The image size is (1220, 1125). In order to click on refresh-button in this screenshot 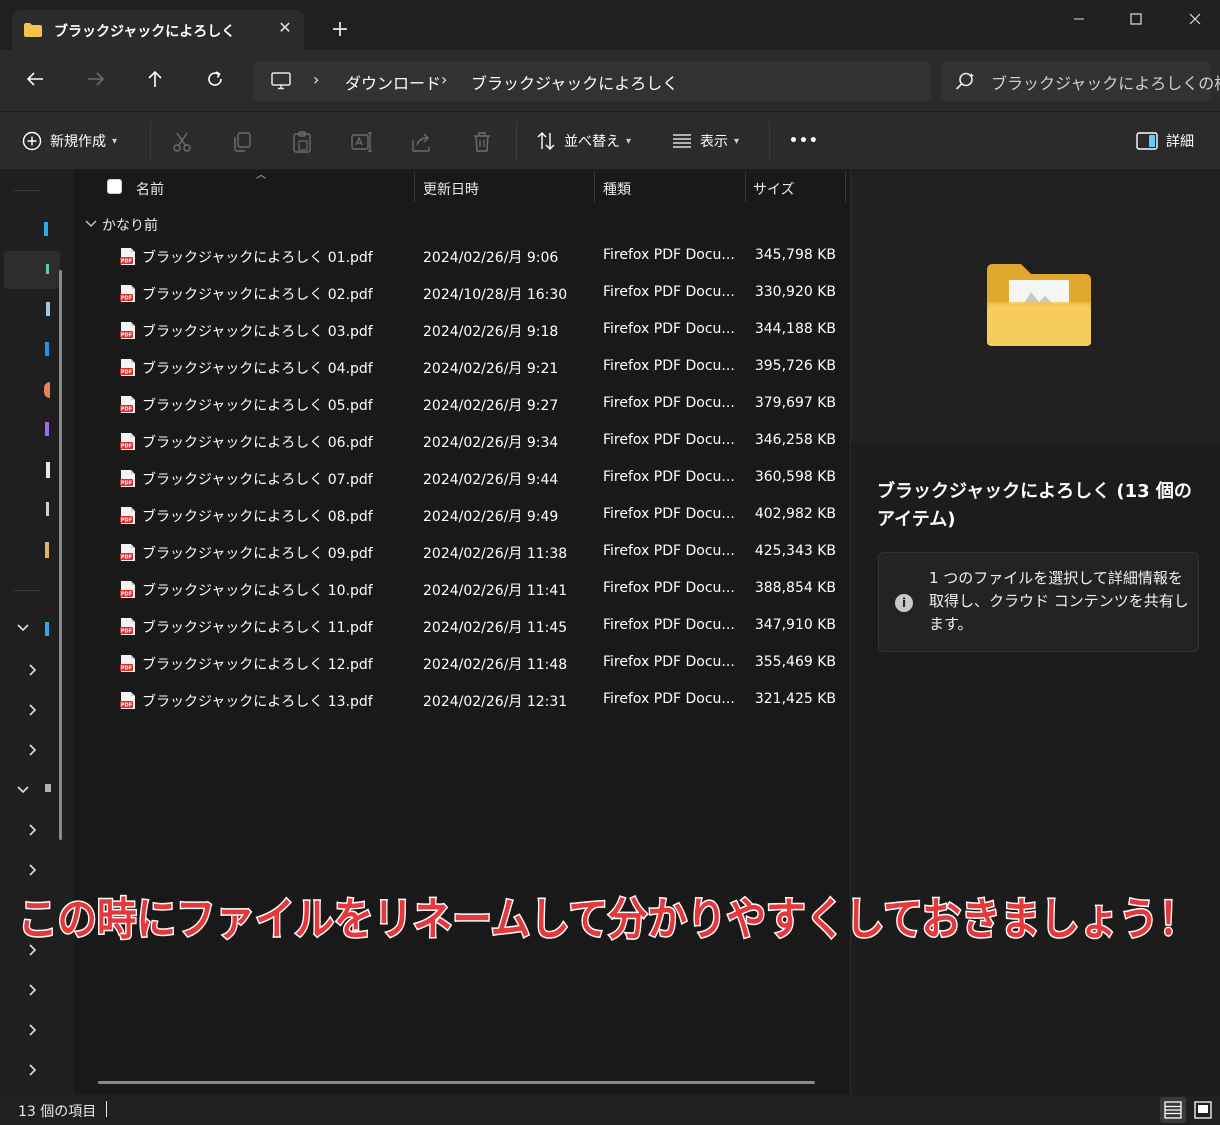, I will do `click(215, 81)`.